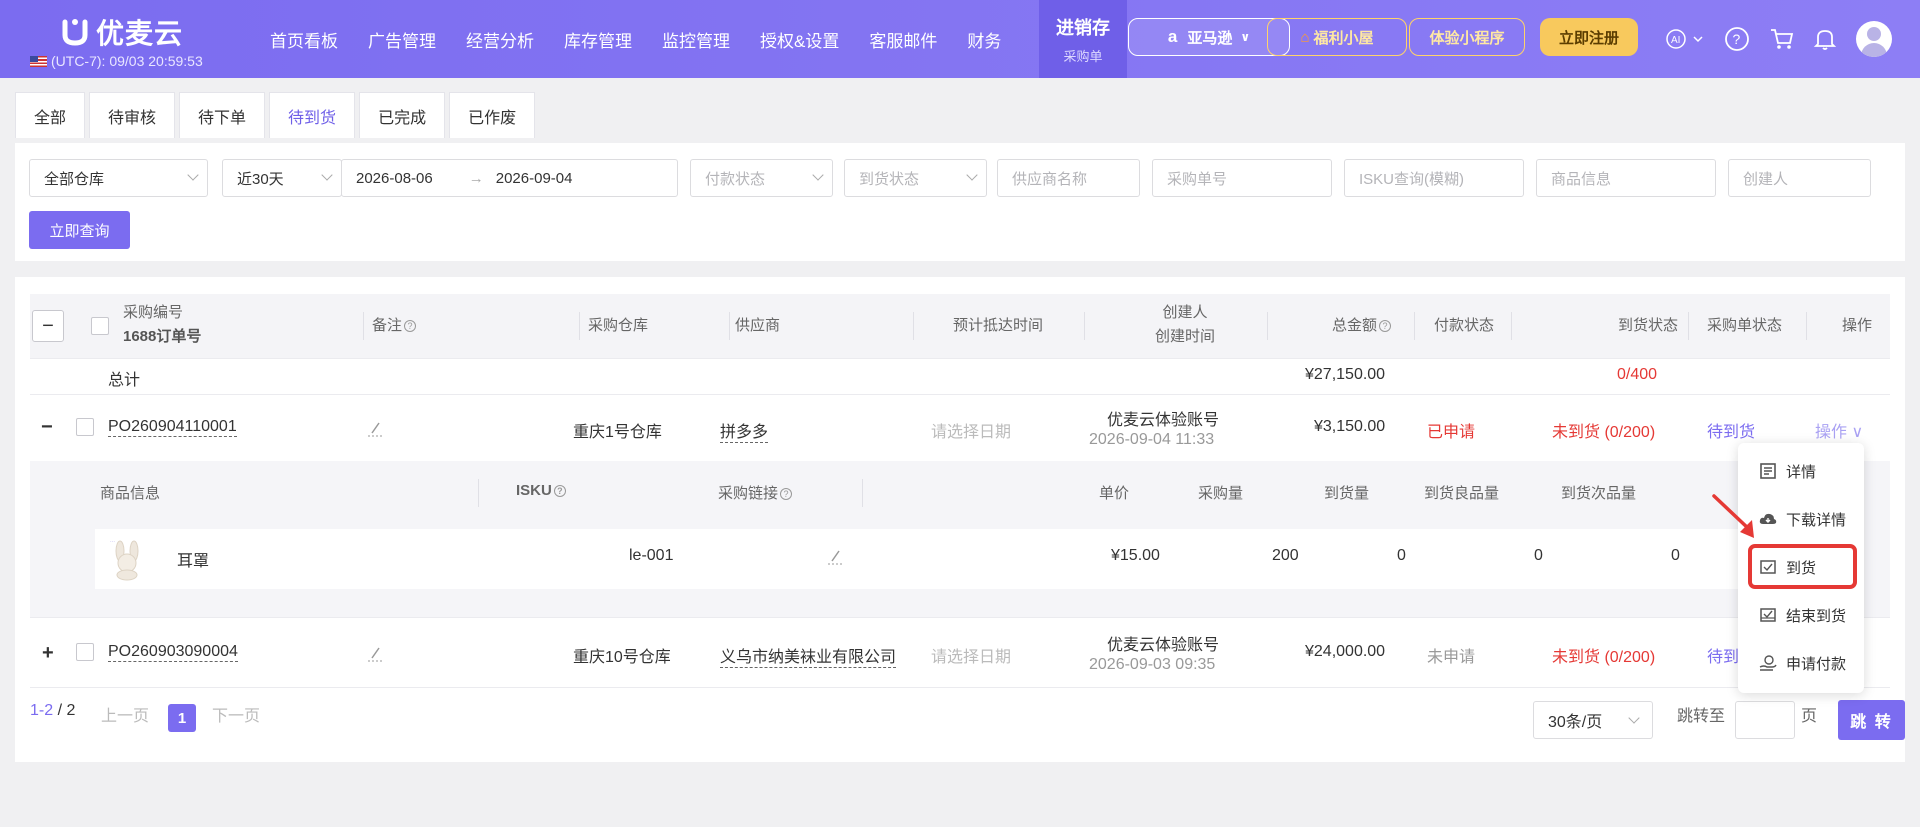  Describe the element at coordinates (984, 39) in the screenshot. I see `nav-finance: 财务` at that location.